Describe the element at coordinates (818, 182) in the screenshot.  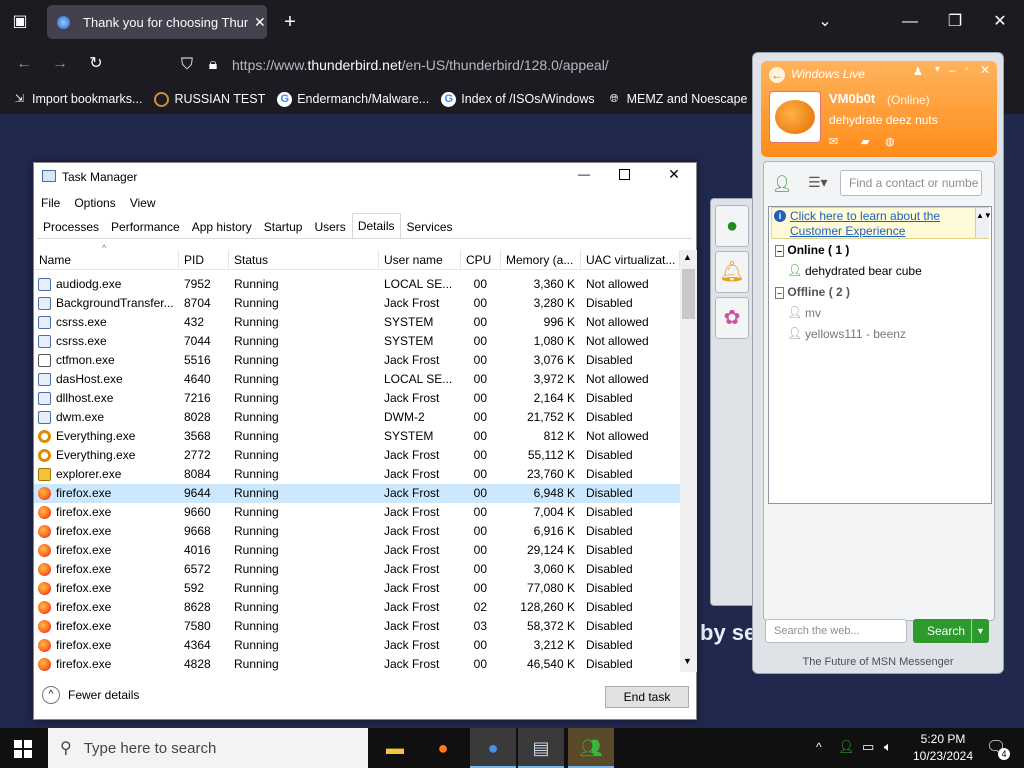
I see `list-options-icon: ☰▾` at that location.